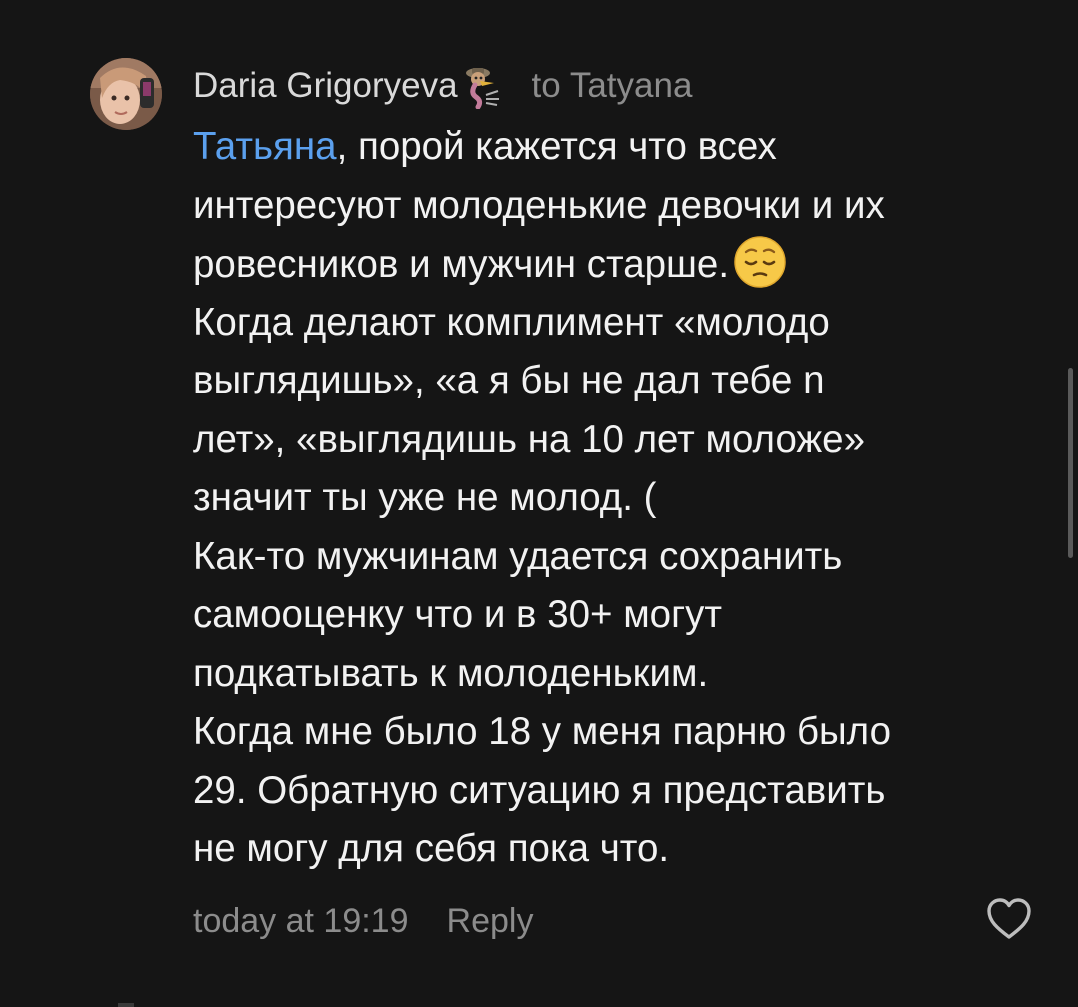 This screenshot has width=1078, height=1007. Describe the element at coordinates (760, 262) in the screenshot. I see `pensive-face-icon` at that location.